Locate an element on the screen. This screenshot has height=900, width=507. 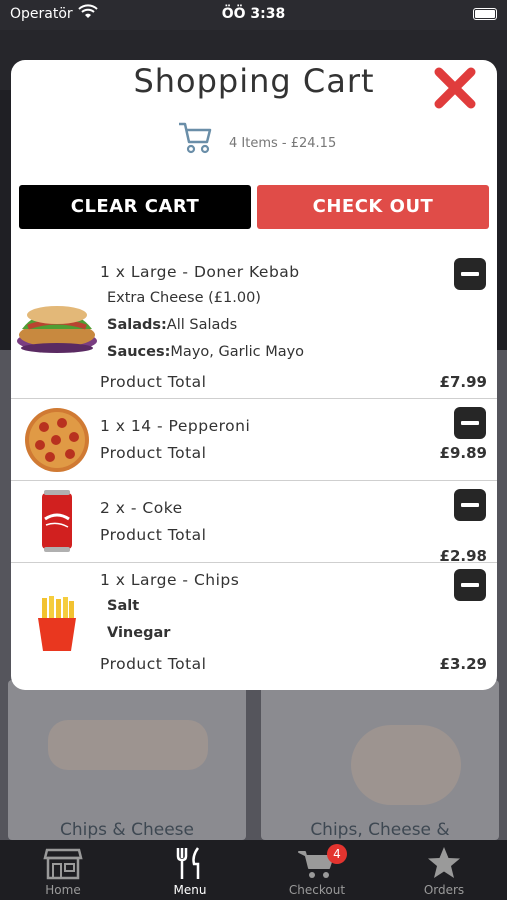
item-salads: Salads:All Salads is located at coordinates (172, 325).